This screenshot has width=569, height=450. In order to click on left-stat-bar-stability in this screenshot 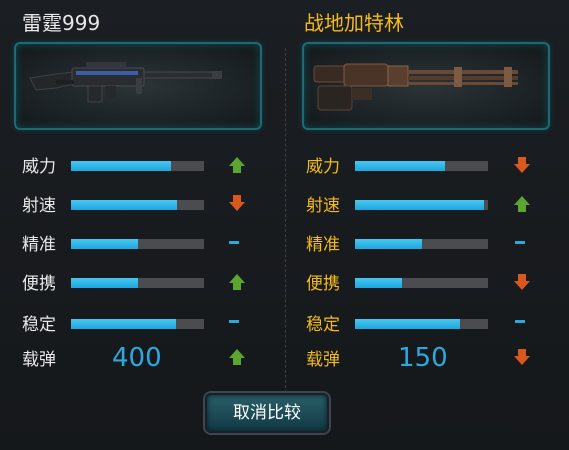, I will do `click(137, 324)`.